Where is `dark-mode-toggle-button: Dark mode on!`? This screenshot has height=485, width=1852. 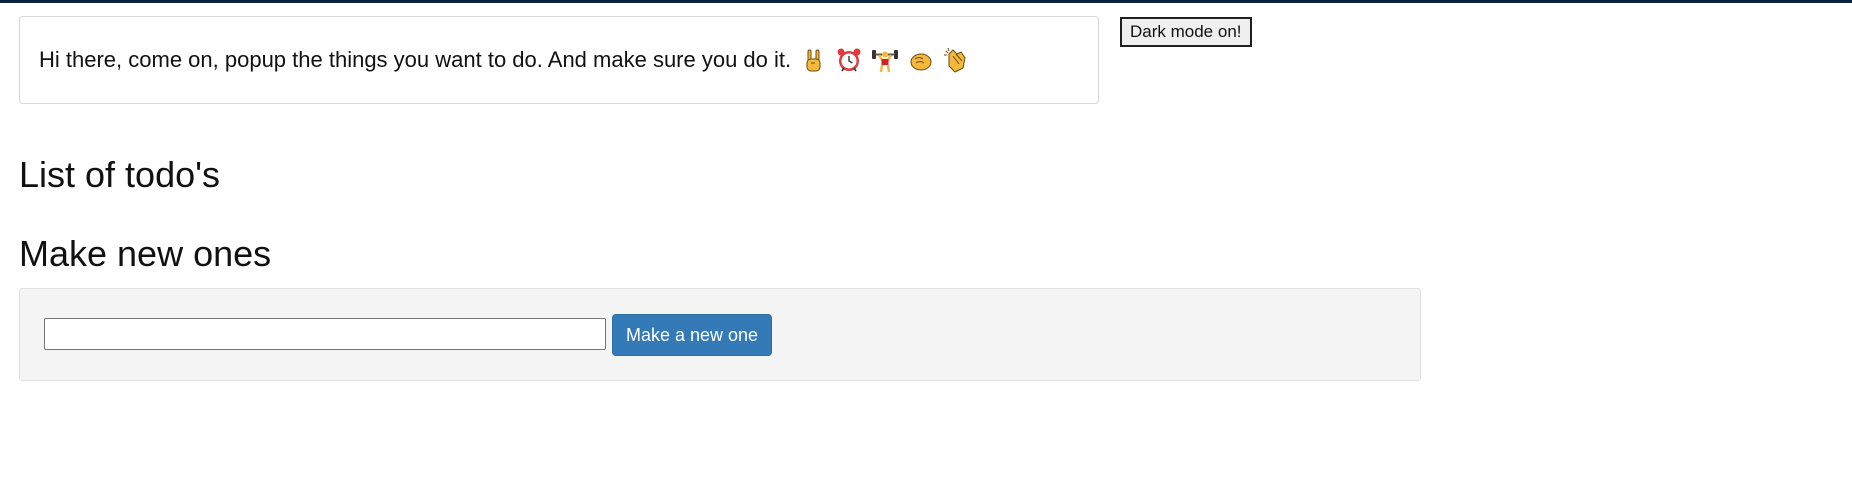 dark-mode-toggle-button: Dark mode on! is located at coordinates (1186, 32).